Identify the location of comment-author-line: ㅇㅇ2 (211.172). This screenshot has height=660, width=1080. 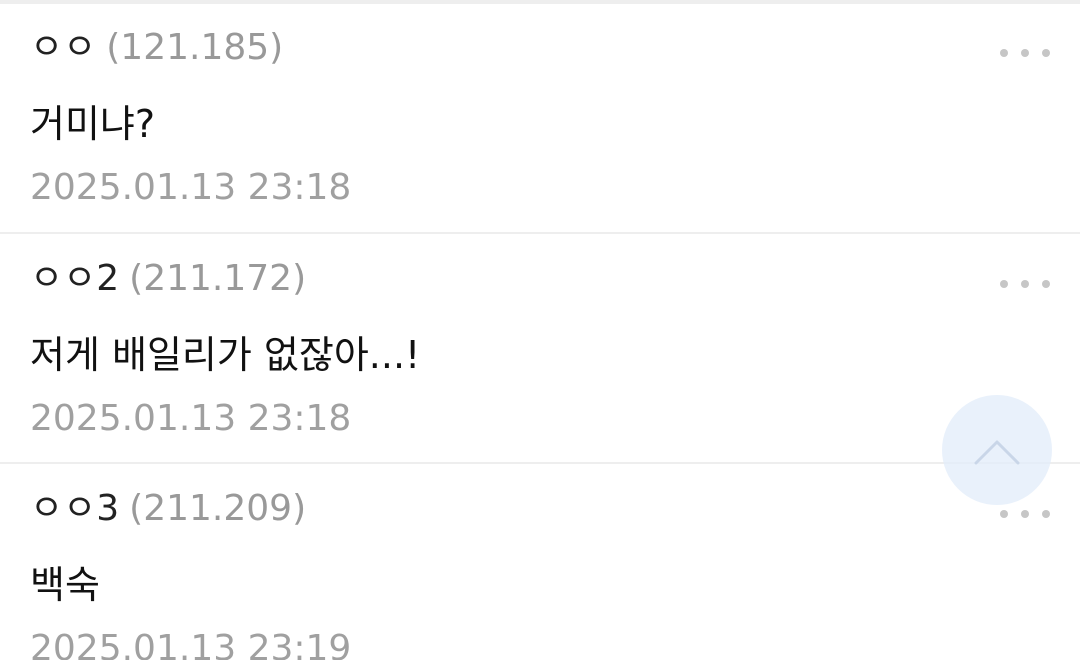
(168, 279).